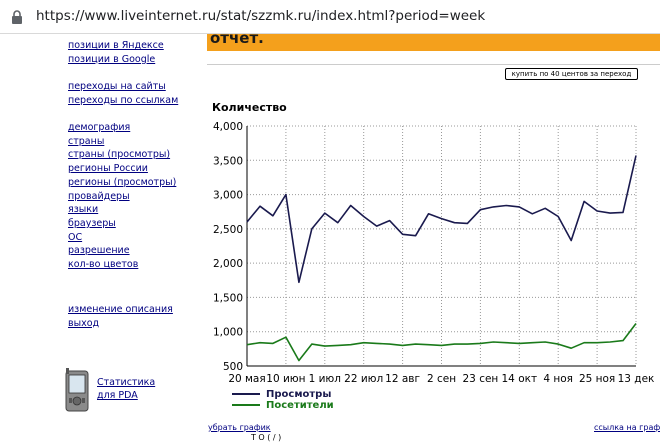 The width and height of the screenshot is (660, 442). Describe the element at coordinates (299, 394) in the screenshot. I see `legend-label-views: Просмотры` at that location.